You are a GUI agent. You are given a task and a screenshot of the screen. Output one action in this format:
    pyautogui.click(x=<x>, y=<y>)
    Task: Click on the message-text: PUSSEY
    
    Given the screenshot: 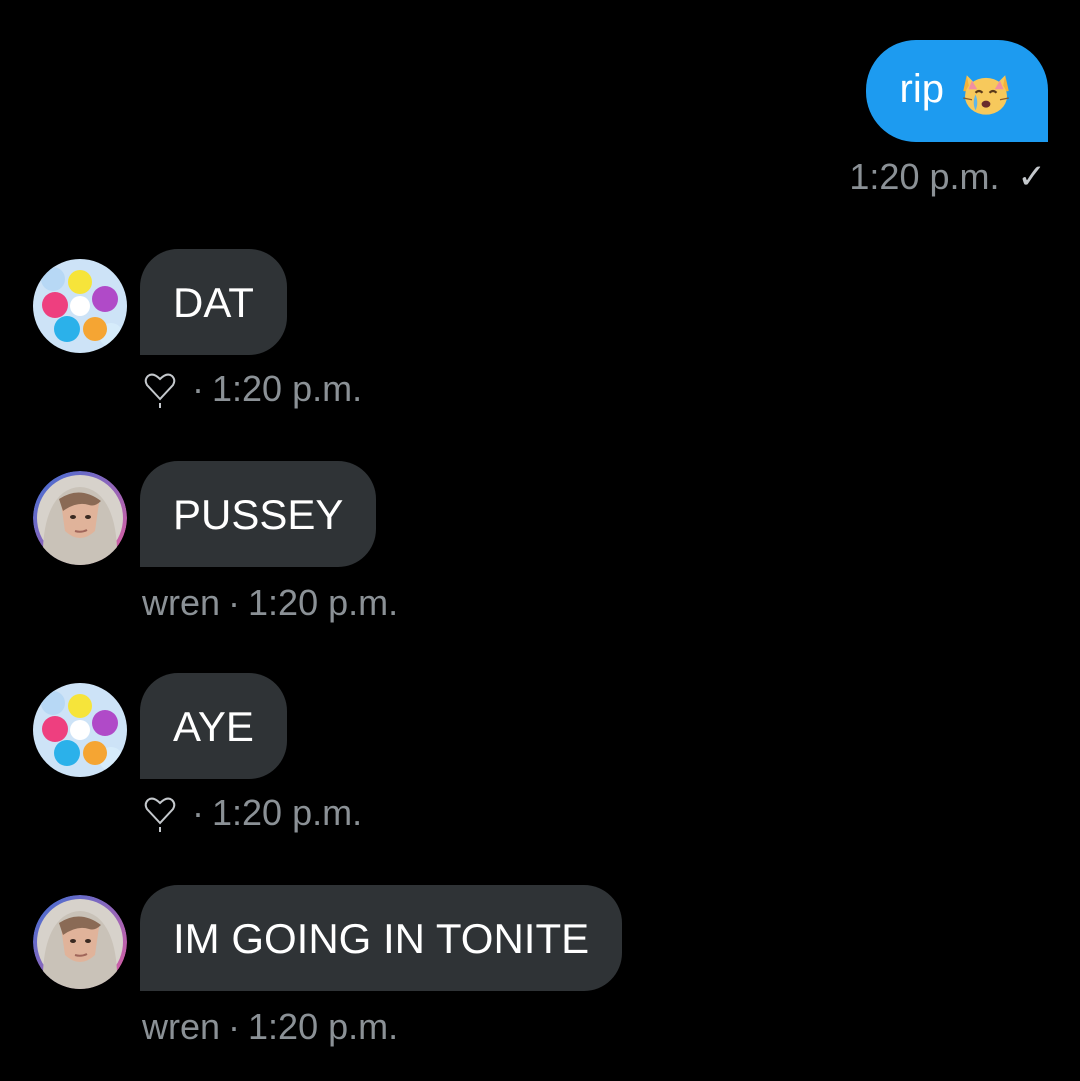 What is the action you would take?
    pyautogui.click(x=258, y=514)
    